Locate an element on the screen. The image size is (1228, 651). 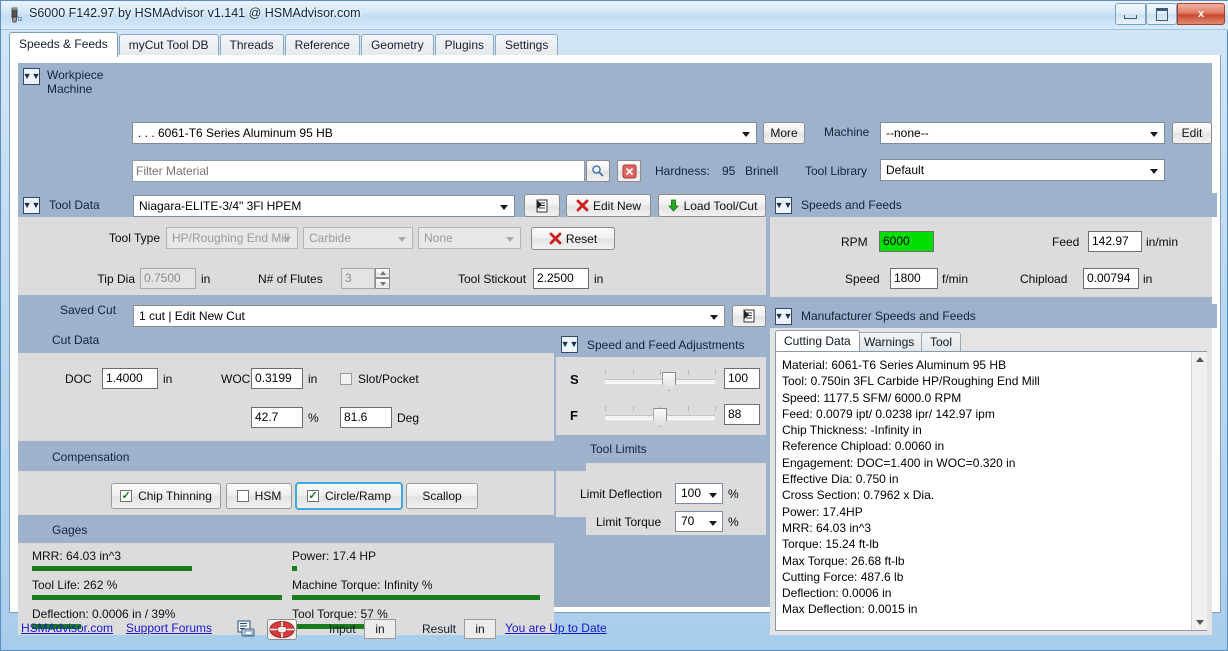
engagement-angle-input: 81.6 is located at coordinates (366, 417).